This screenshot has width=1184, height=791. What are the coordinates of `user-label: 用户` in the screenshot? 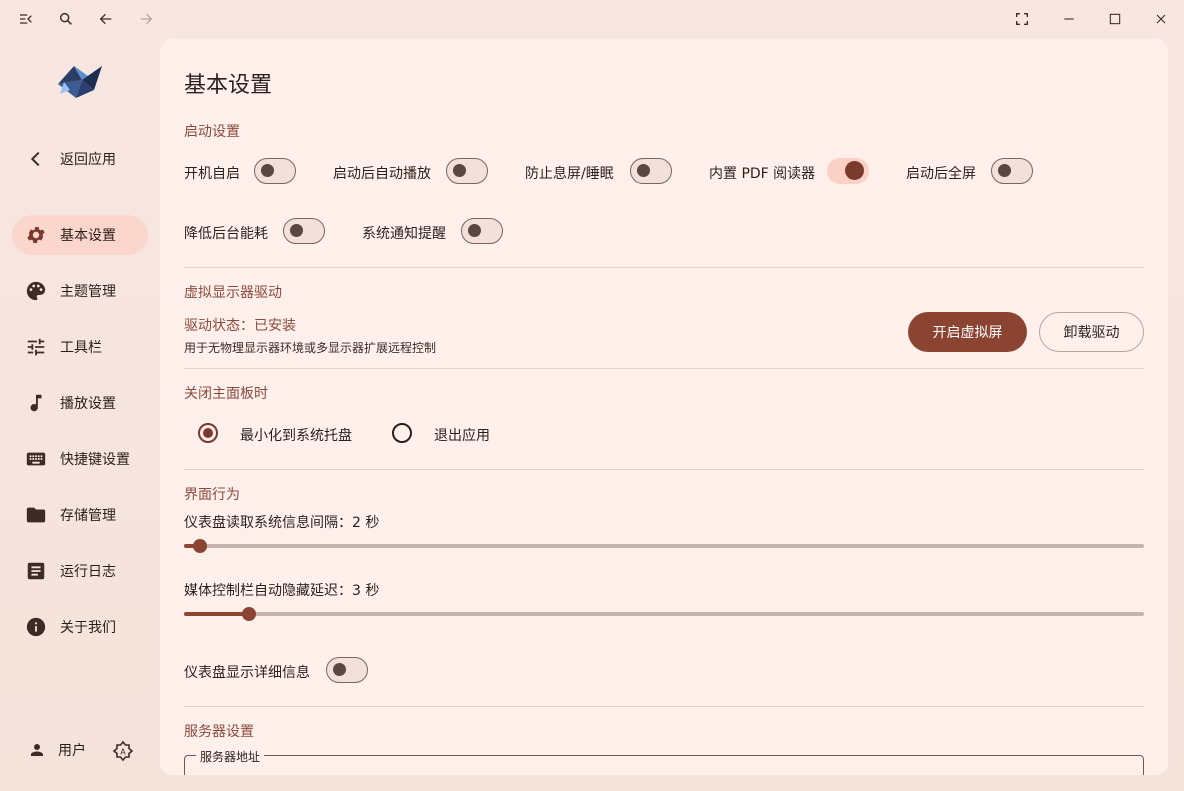 It's located at (72, 751).